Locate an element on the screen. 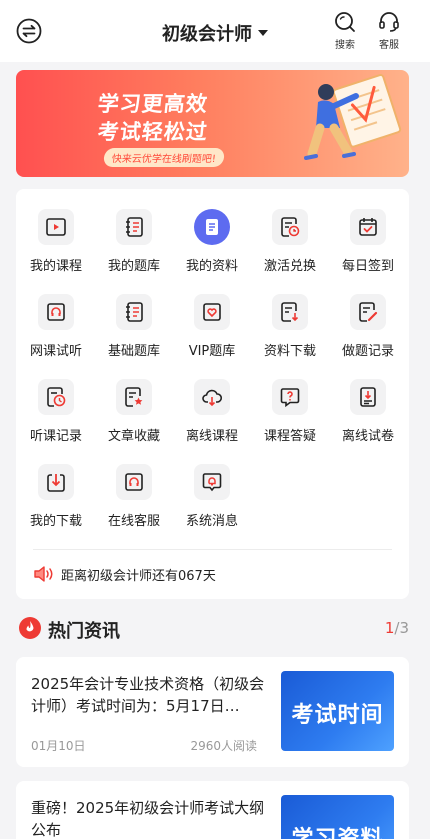  menu-item-offline-papers: 离线试卷 is located at coordinates (368, 411).